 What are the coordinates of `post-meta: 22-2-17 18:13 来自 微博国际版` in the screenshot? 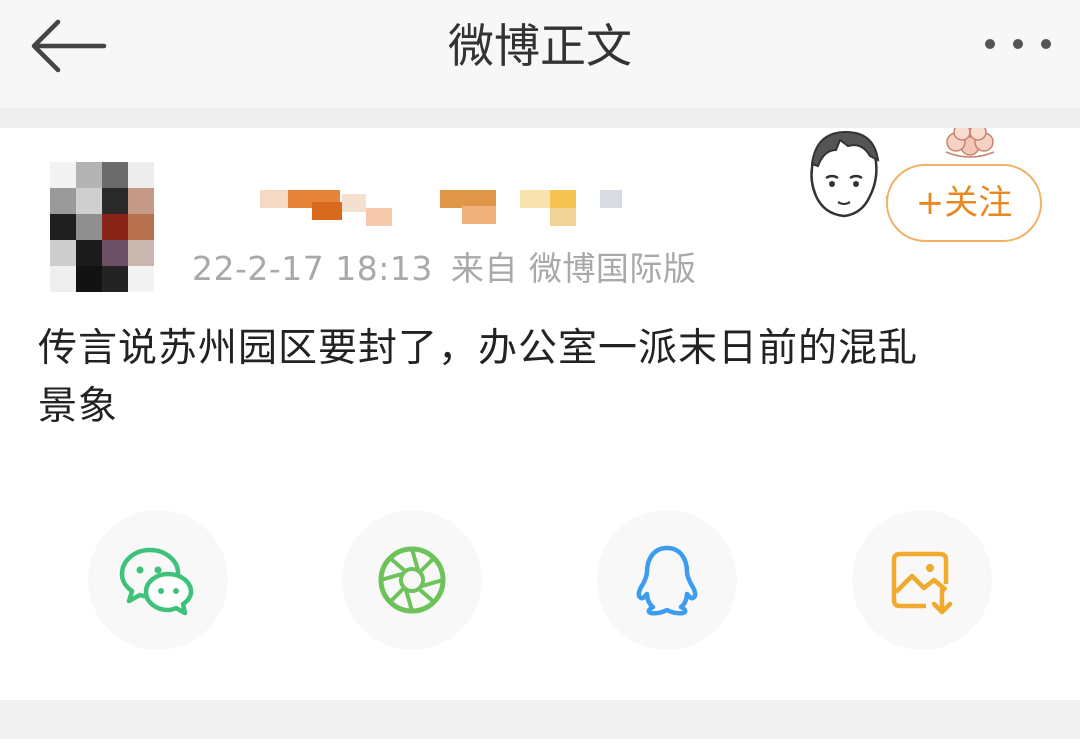 It's located at (444, 266).